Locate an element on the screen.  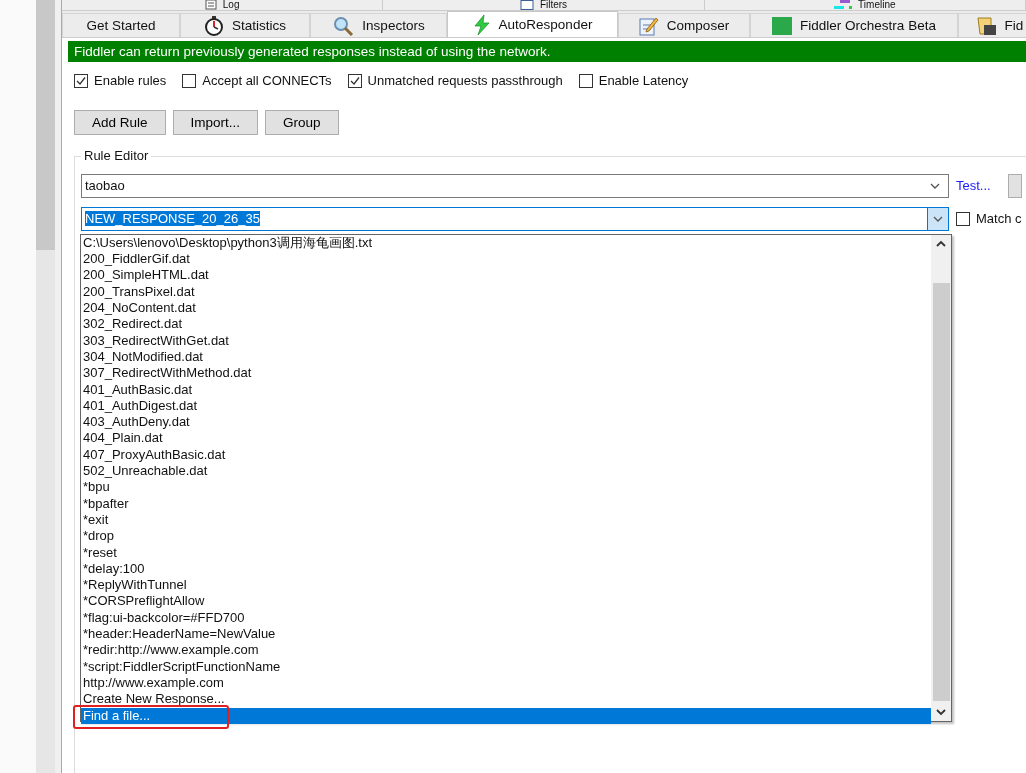
tab: Statistics is located at coordinates (245, 25).